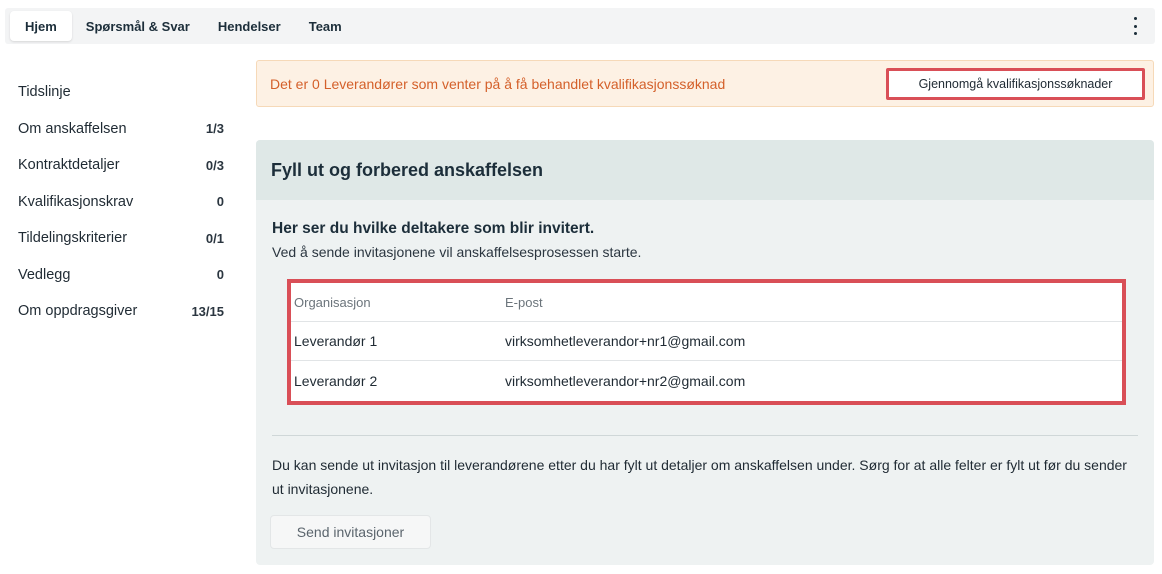 The height and width of the screenshot is (574, 1162). What do you see at coordinates (124, 275) in the screenshot?
I see `sidebar-item-vedlegg: Vedlegg 0` at bounding box center [124, 275].